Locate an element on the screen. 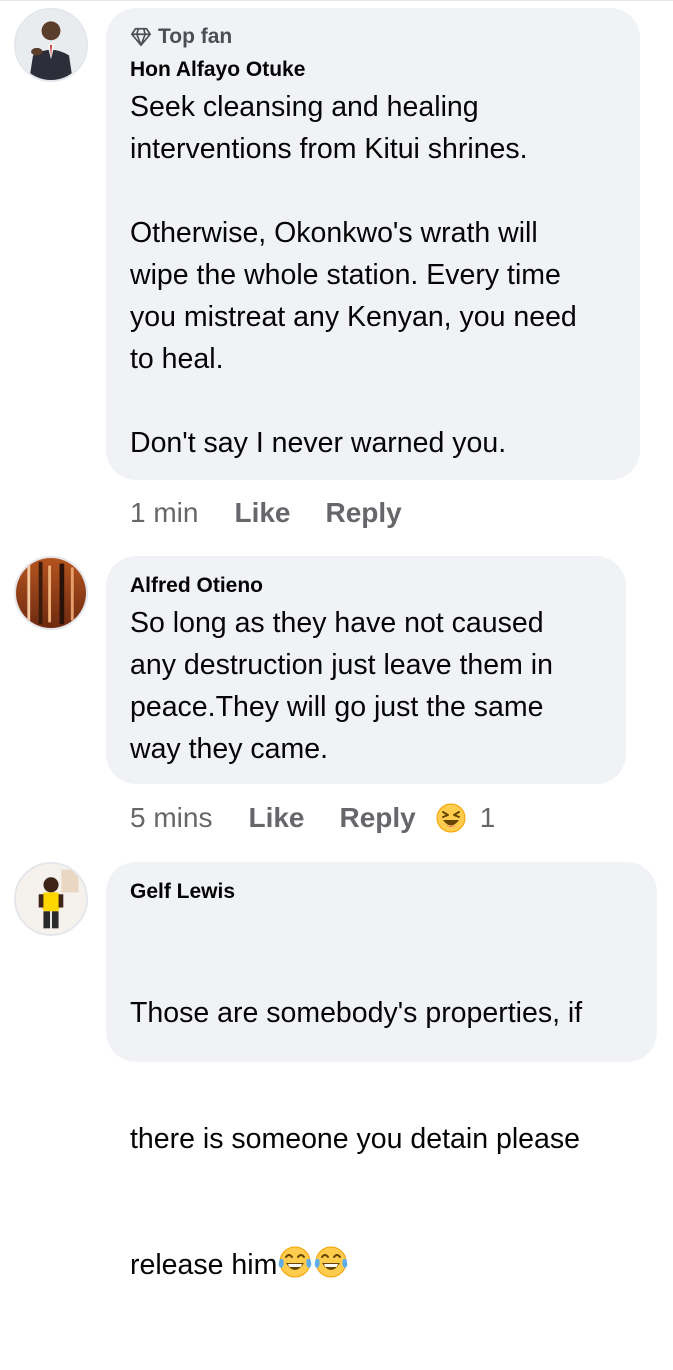 This screenshot has width=673, height=1370. reaction-count: 1 is located at coordinates (487, 817).